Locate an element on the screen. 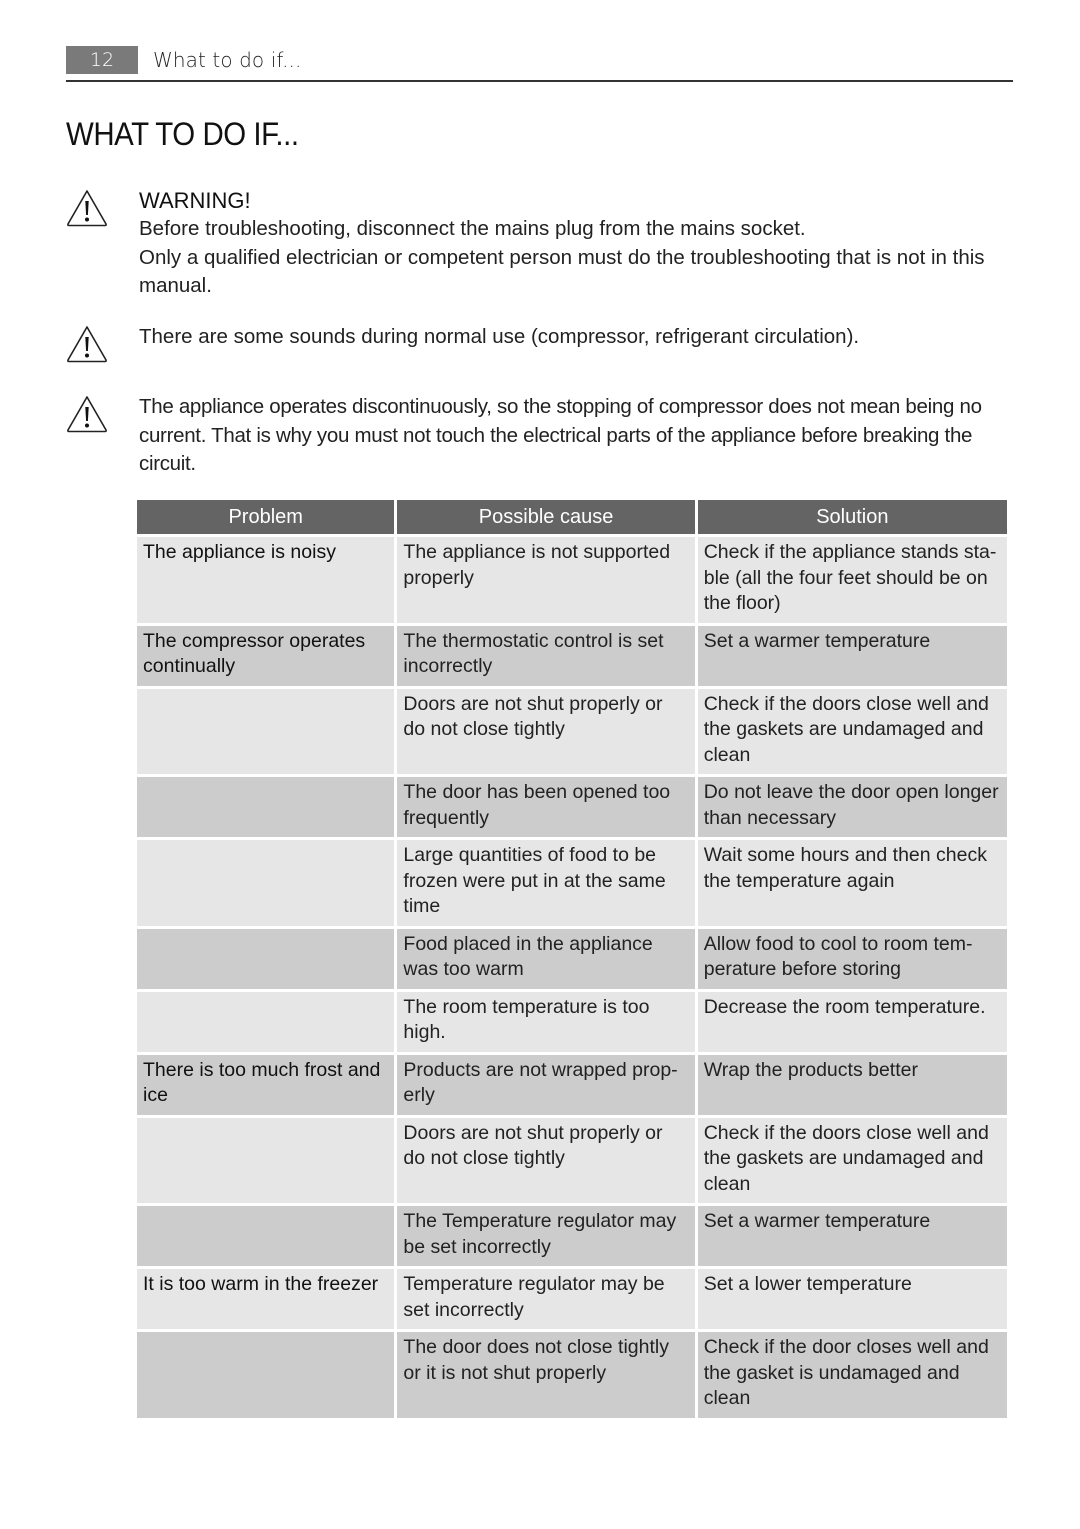  cause-cell: The door has been opened too frequently is located at coordinates (546, 807).